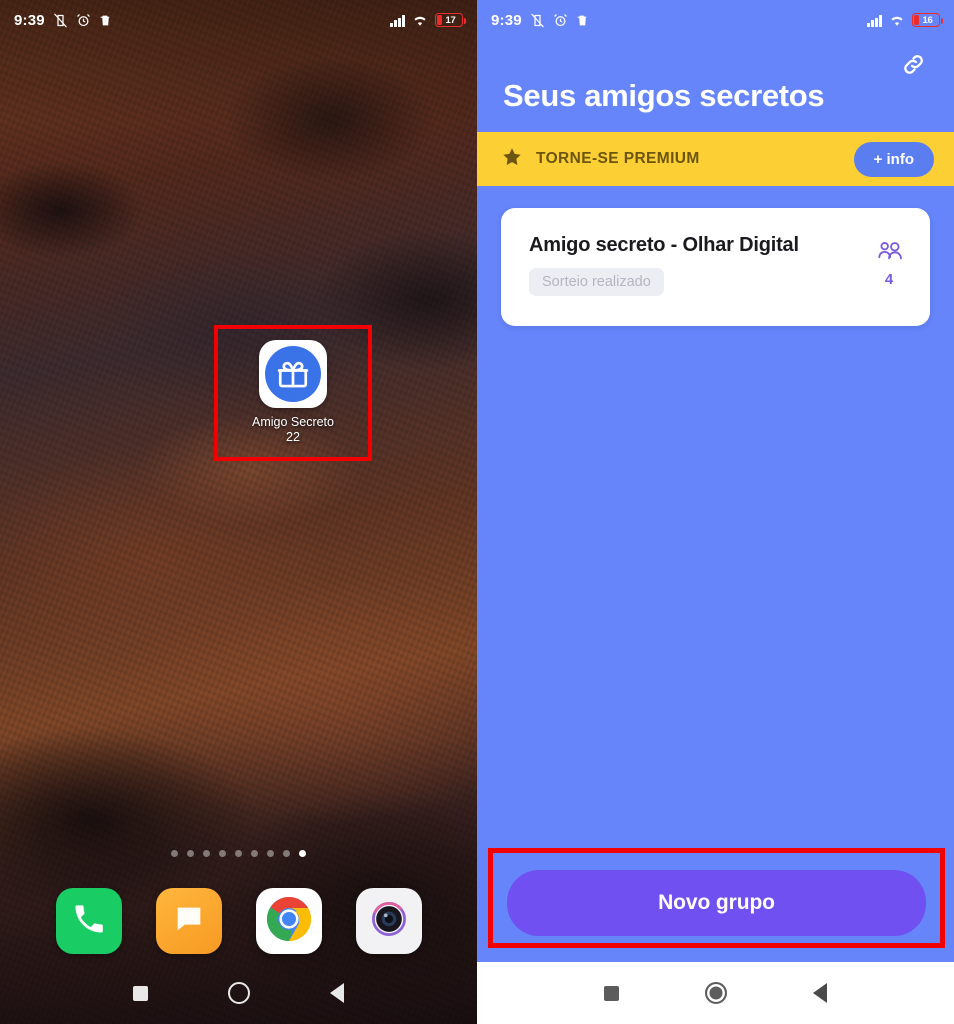 The height and width of the screenshot is (1024, 954). I want to click on gift-icon, so click(293, 374).